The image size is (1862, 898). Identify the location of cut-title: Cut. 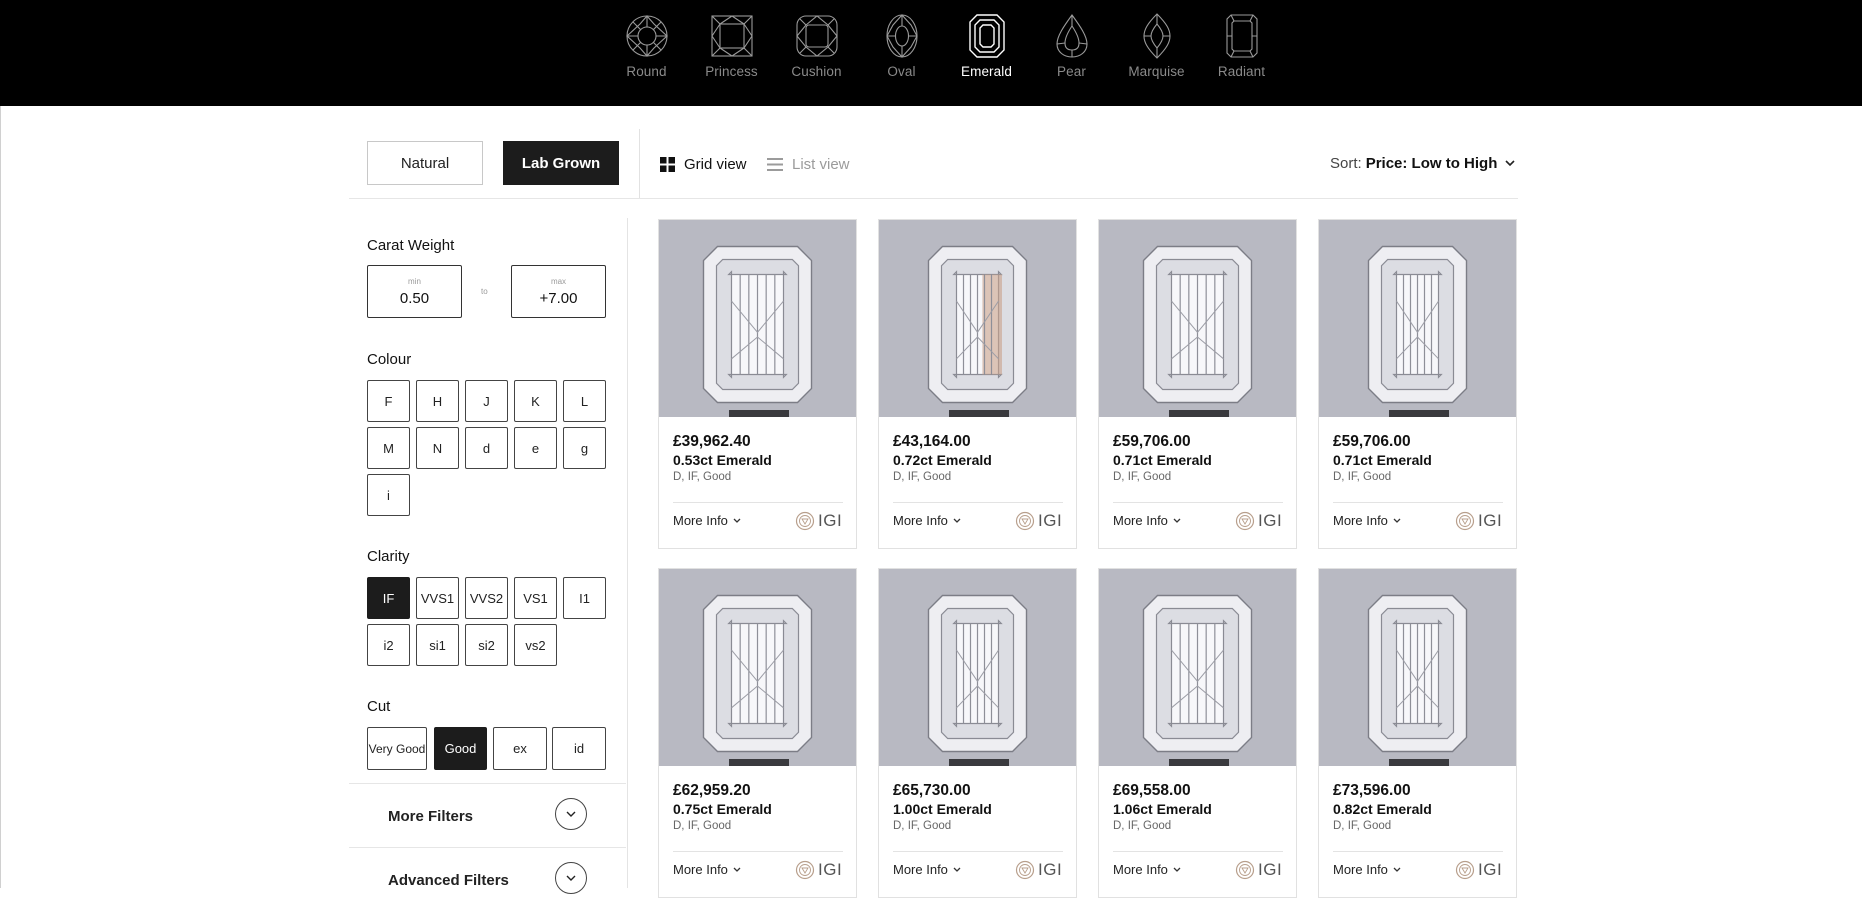
(379, 706).